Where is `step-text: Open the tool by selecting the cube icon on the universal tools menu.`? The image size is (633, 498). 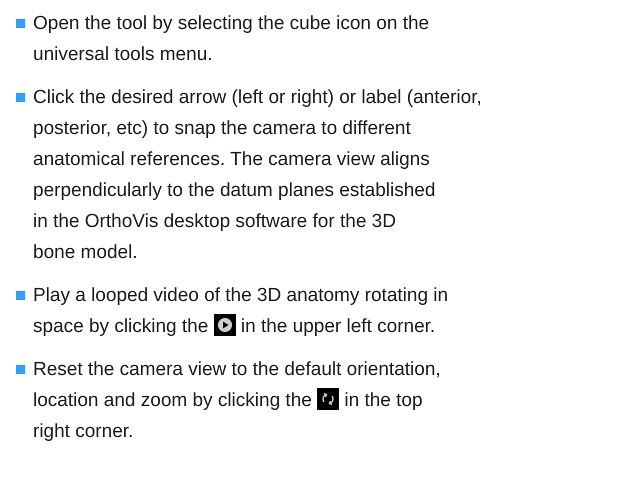 step-text: Open the tool by selecting the cube icon on the universal tools menu. is located at coordinates (231, 39).